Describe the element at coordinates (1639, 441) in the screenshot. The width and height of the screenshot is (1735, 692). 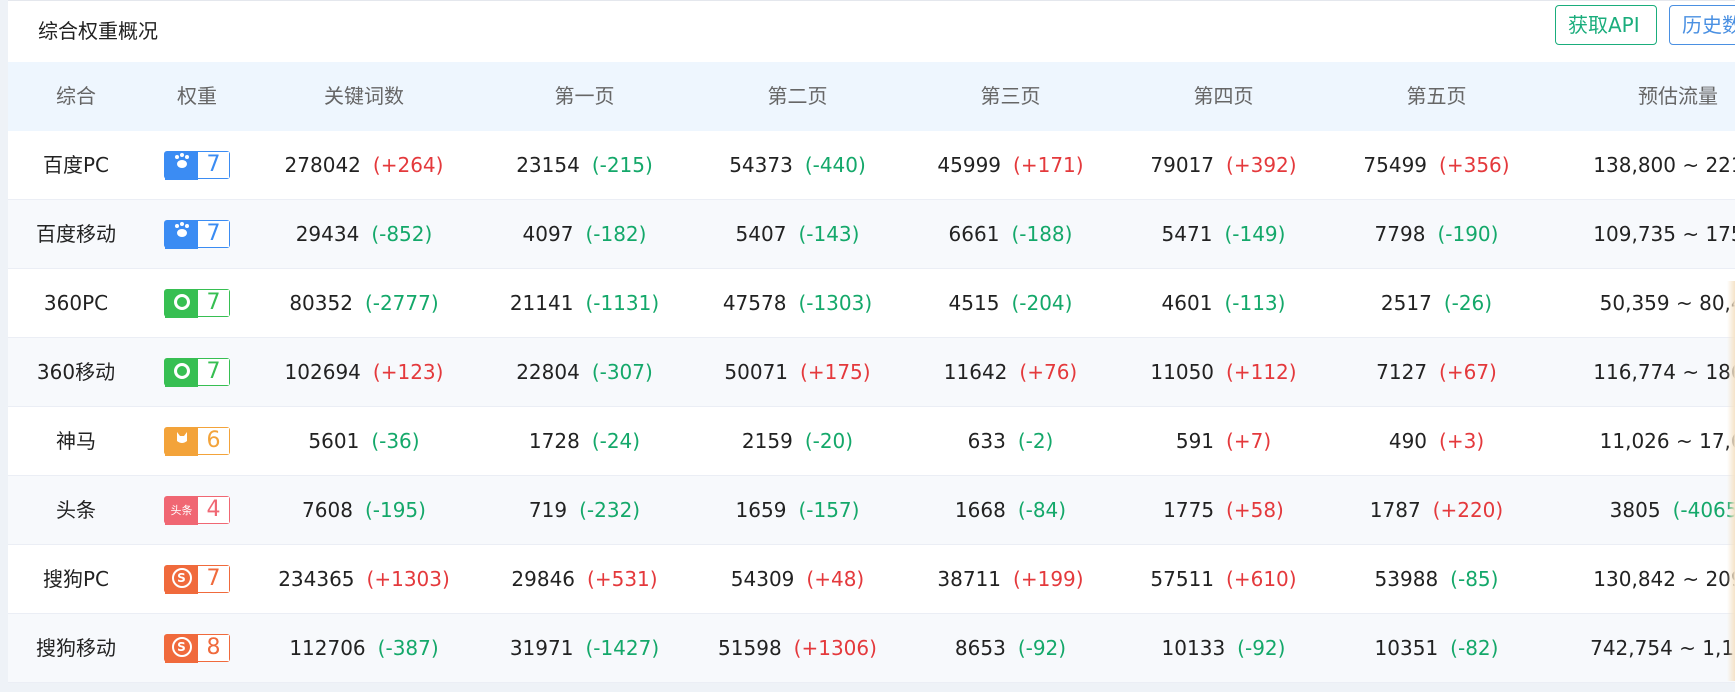
I see `traffic-cell: 11,026 ~ 17,61` at that location.